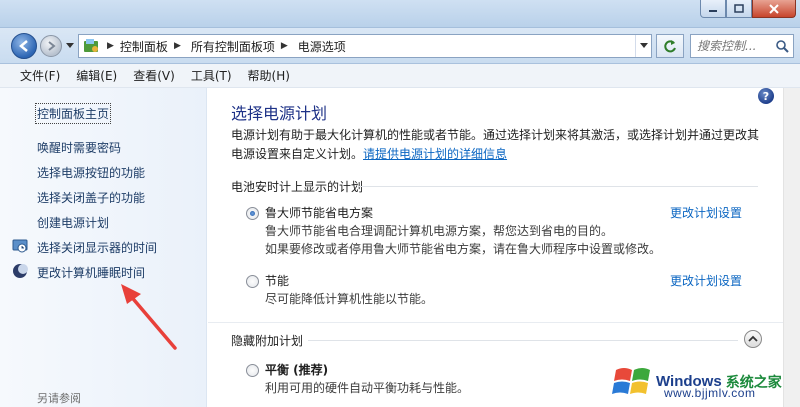  I want to click on chevron-up-icon, so click(753, 338).